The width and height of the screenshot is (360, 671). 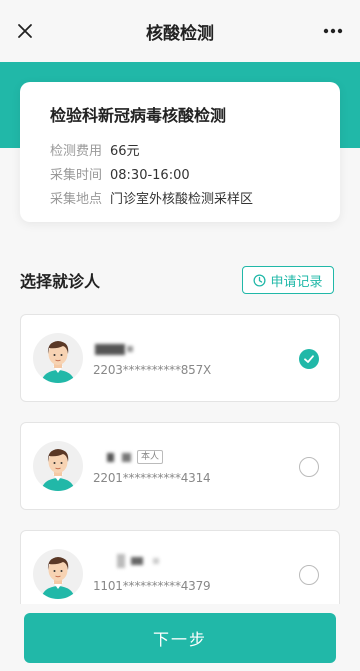 I want to click on patient-id: 2203**********857X, so click(x=152, y=370).